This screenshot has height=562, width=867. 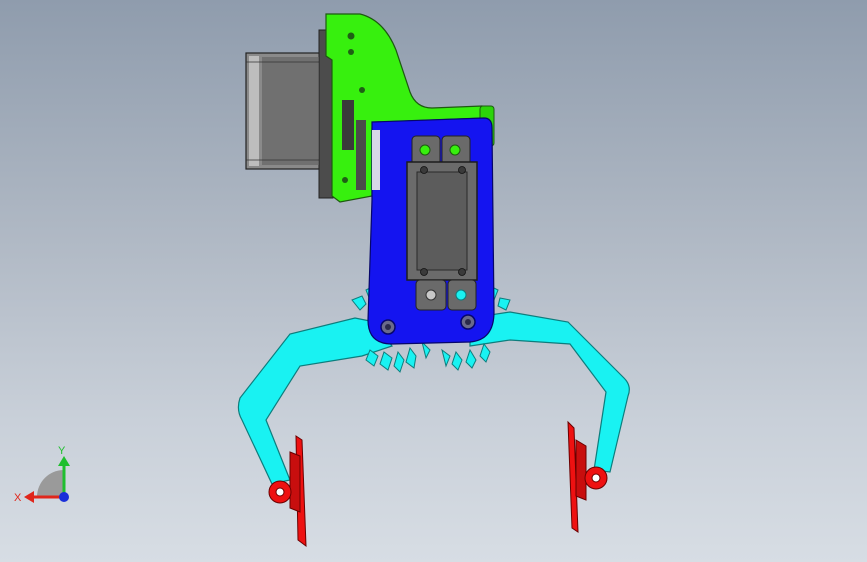 What do you see at coordinates (18, 498) in the screenshot?
I see `x-axis-label: X` at bounding box center [18, 498].